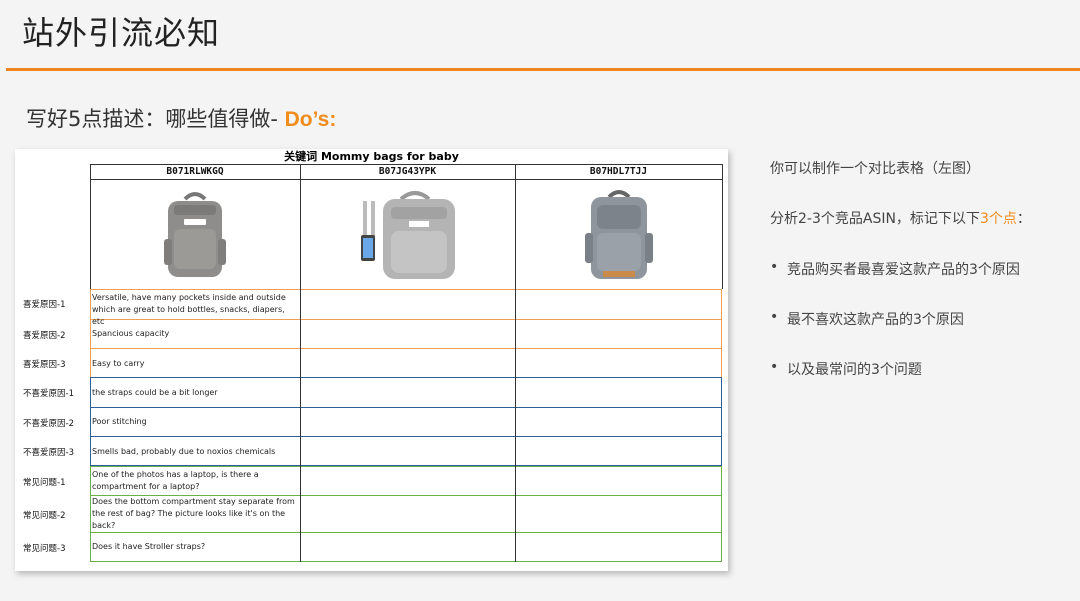 Image resolution: width=1080 pixels, height=601 pixels. I want to click on row-label: 喜爱原因-1, so click(44, 305).